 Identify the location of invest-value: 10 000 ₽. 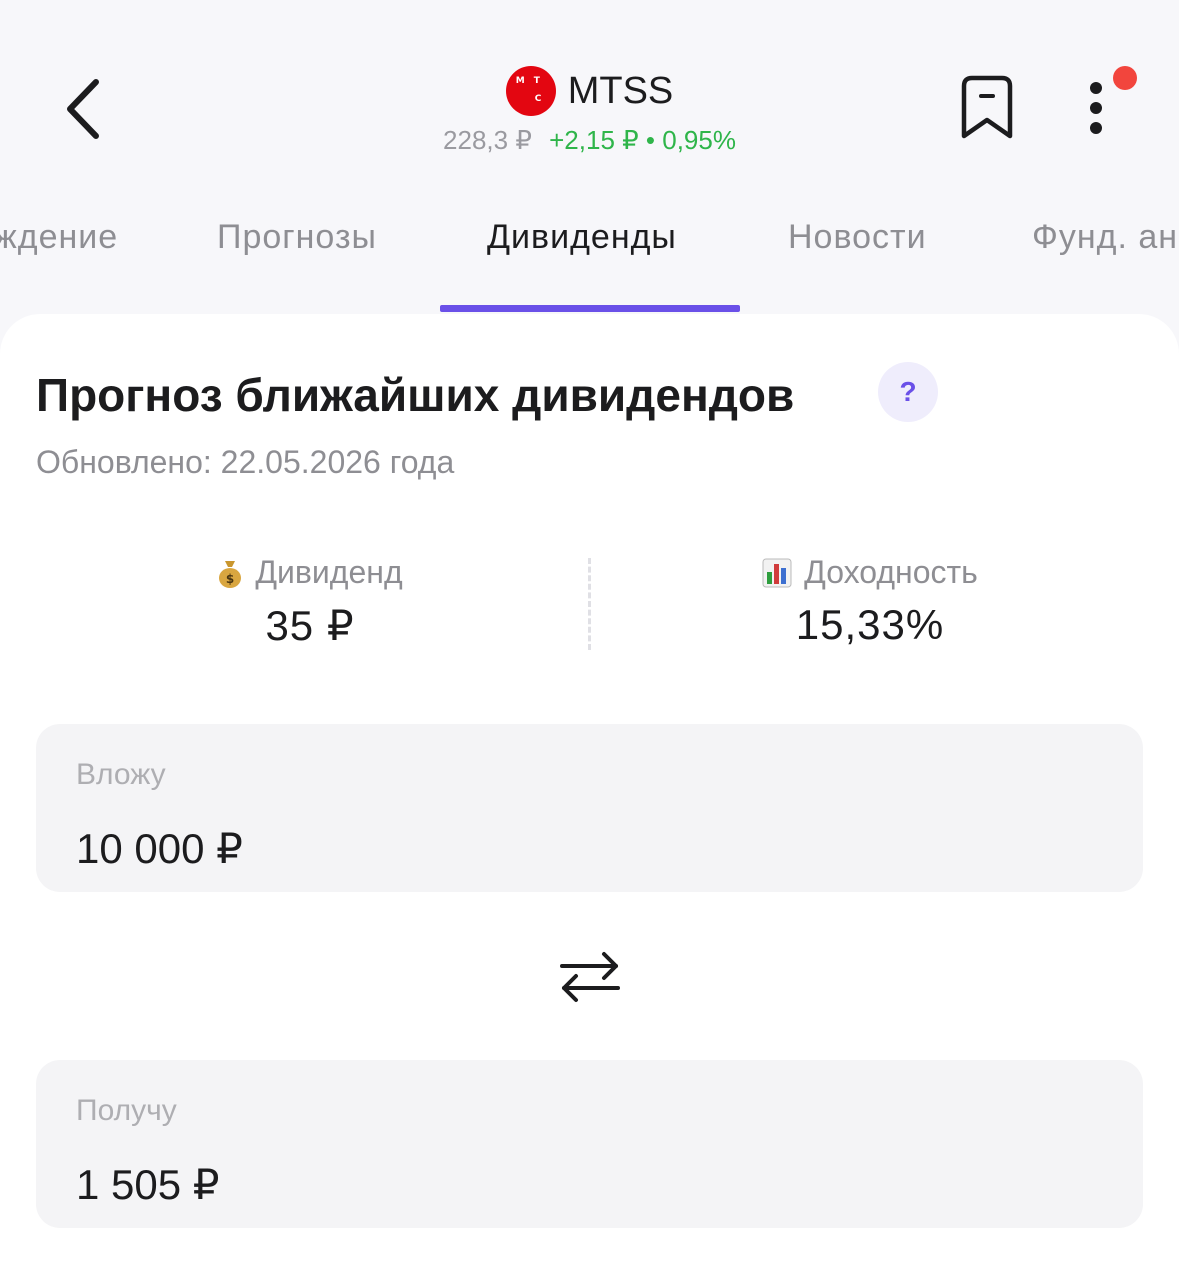
(159, 848).